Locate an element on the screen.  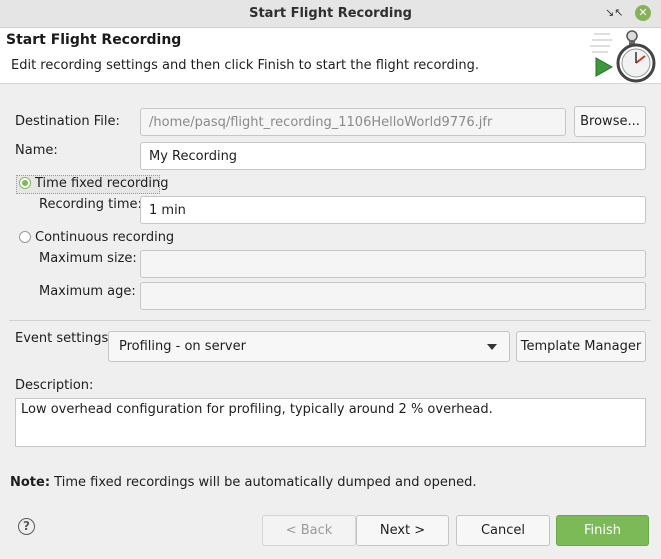
back-button: < Back is located at coordinates (309, 530).